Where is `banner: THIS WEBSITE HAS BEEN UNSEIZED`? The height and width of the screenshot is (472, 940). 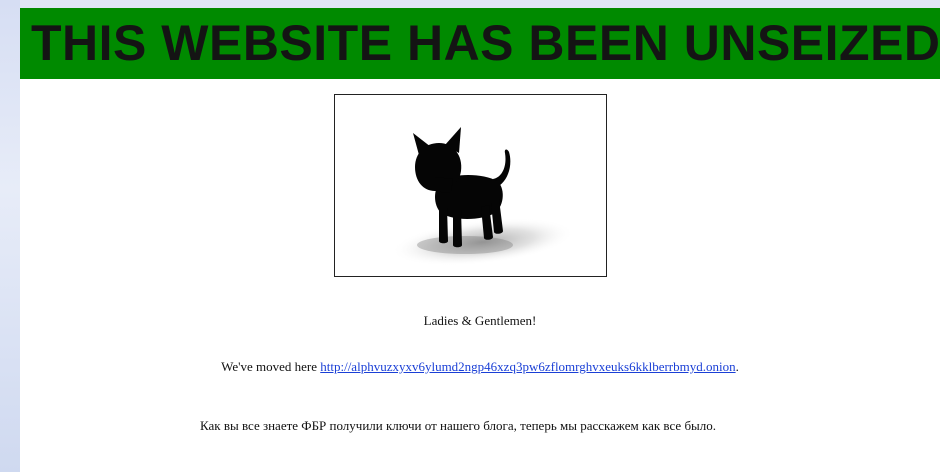 banner: THIS WEBSITE HAS BEEN UNSEIZED is located at coordinates (480, 43).